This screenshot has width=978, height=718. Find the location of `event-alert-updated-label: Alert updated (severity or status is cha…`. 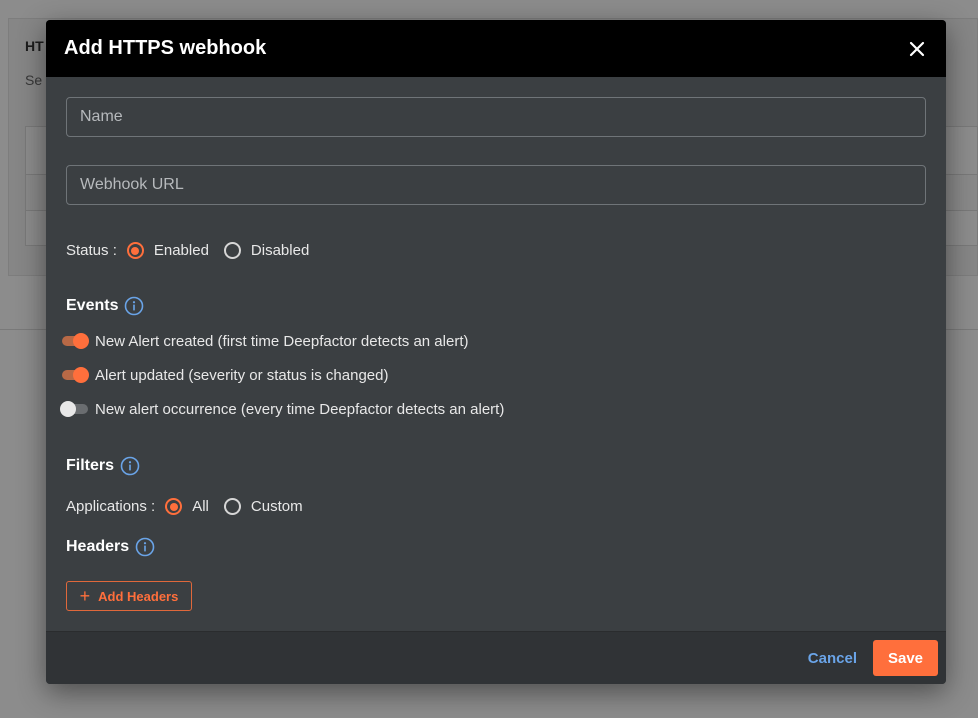

event-alert-updated-label: Alert updated (severity or status is cha… is located at coordinates (242, 375).